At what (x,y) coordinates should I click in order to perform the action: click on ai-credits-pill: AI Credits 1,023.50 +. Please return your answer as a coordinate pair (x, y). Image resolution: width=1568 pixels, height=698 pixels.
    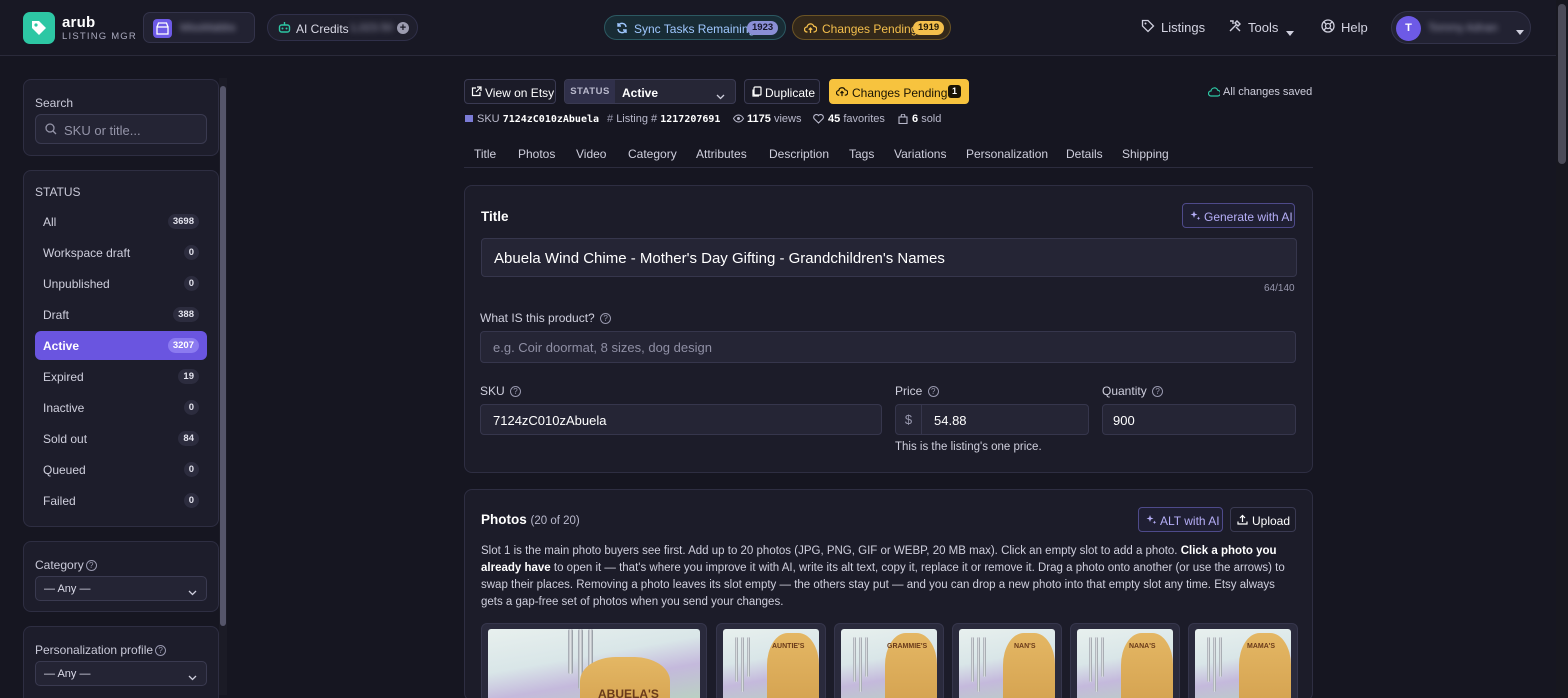
    Looking at the image, I should click on (342, 27).